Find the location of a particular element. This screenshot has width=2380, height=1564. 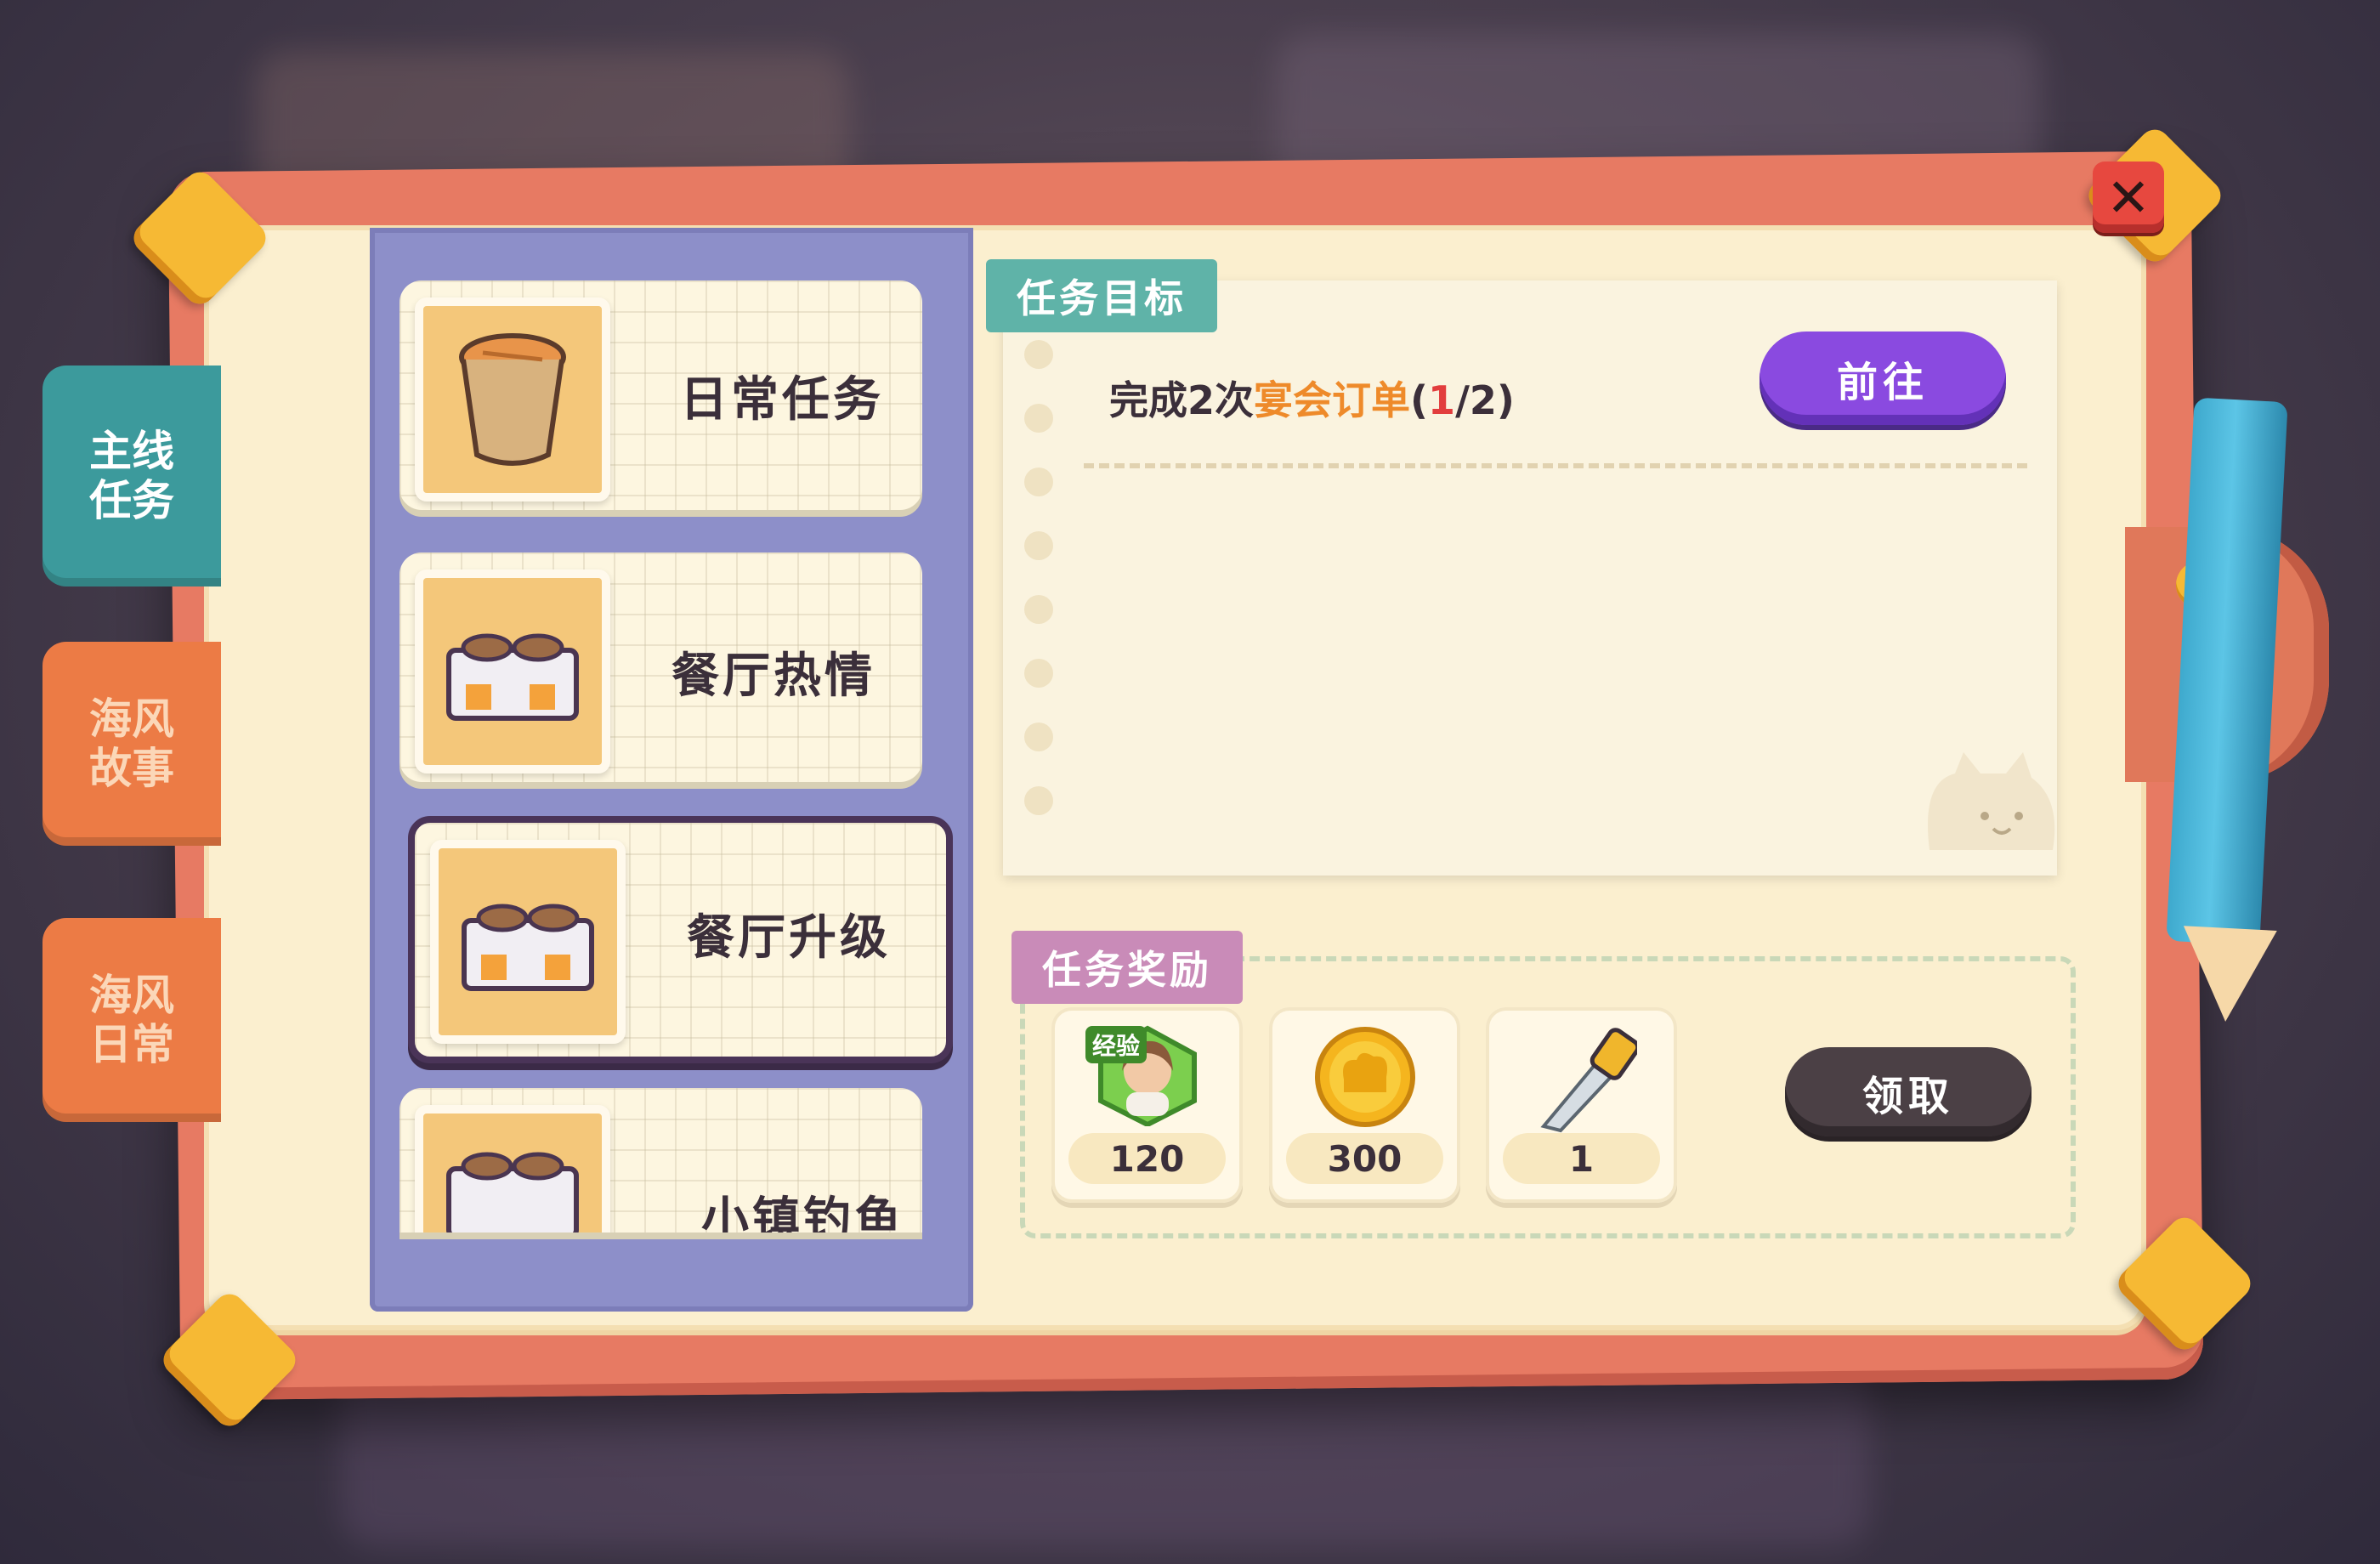

objective-progress-total: /2) is located at coordinates (1485, 400).